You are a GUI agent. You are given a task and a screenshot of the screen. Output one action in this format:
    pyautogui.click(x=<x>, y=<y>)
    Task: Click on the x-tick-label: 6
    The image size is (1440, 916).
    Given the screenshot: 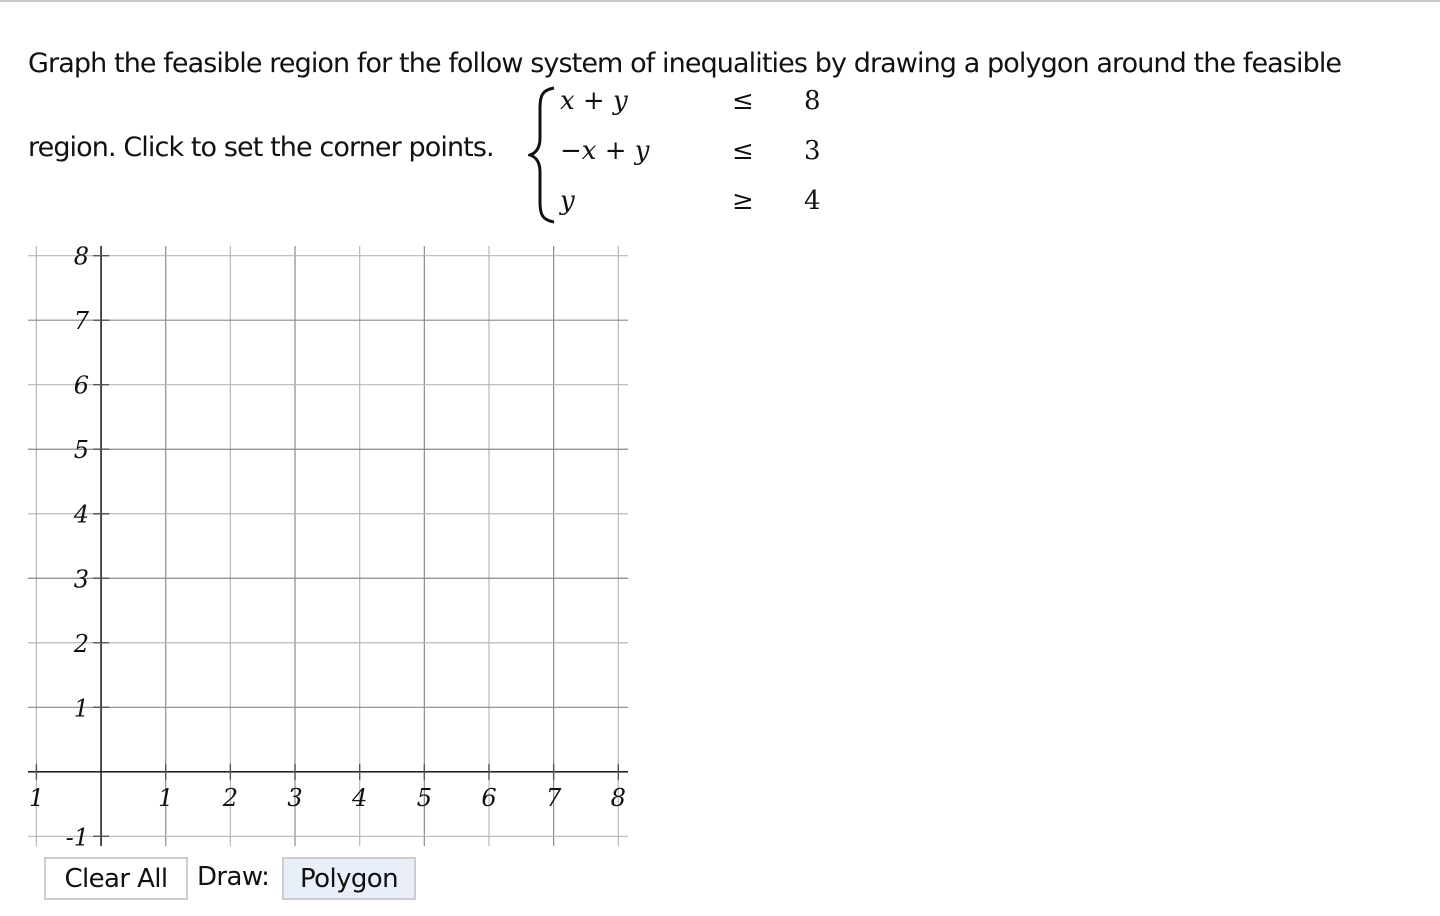 What is the action you would take?
    pyautogui.click(x=488, y=798)
    